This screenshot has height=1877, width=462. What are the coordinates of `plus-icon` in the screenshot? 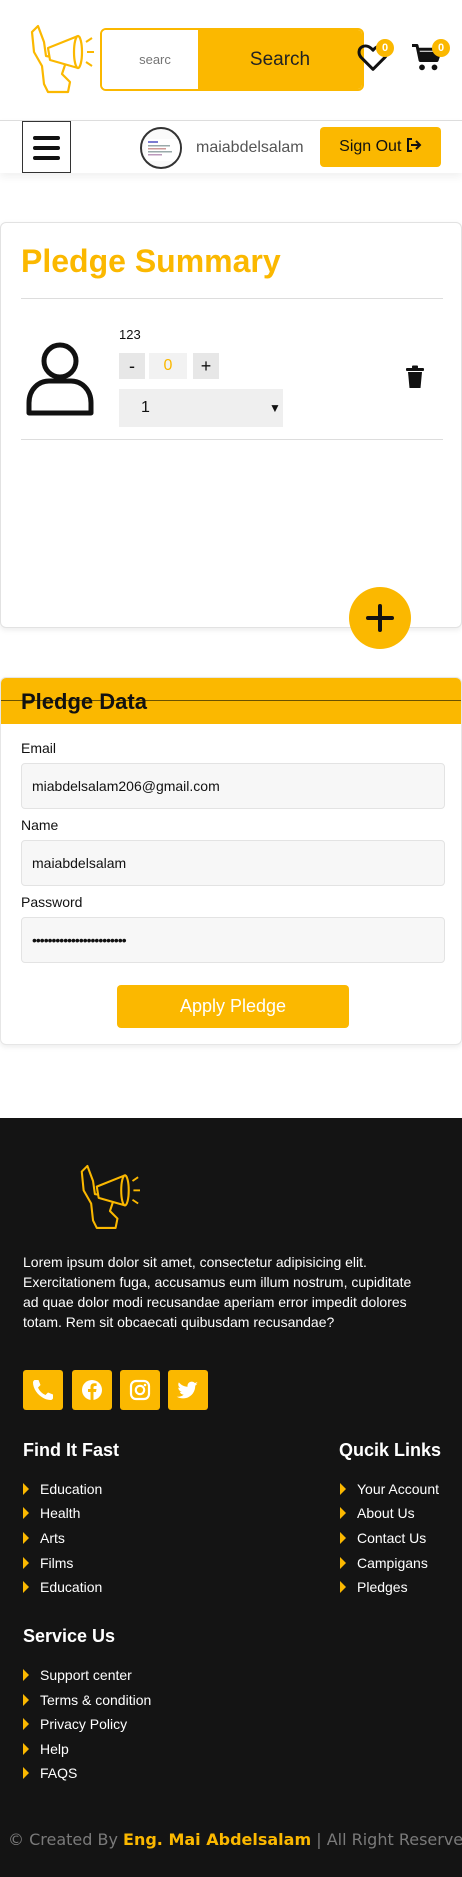 It's located at (380, 618).